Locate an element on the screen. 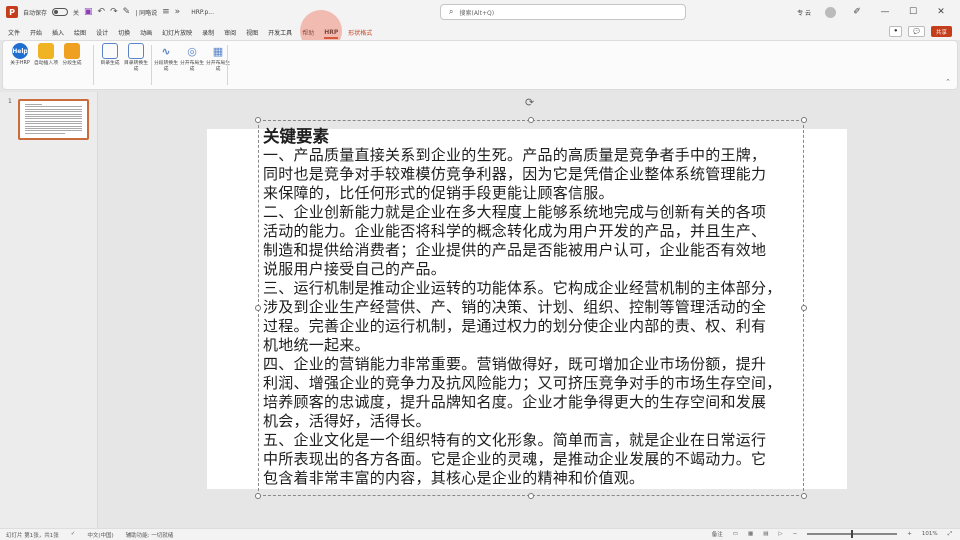 The image size is (960, 540). normal-view-icon: ▭ is located at coordinates (735, 534).